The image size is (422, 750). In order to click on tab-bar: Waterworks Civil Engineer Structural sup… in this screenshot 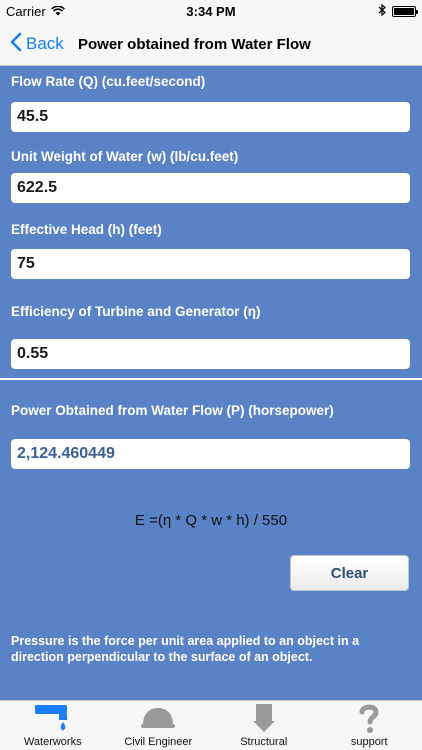, I will do `click(211, 725)`.